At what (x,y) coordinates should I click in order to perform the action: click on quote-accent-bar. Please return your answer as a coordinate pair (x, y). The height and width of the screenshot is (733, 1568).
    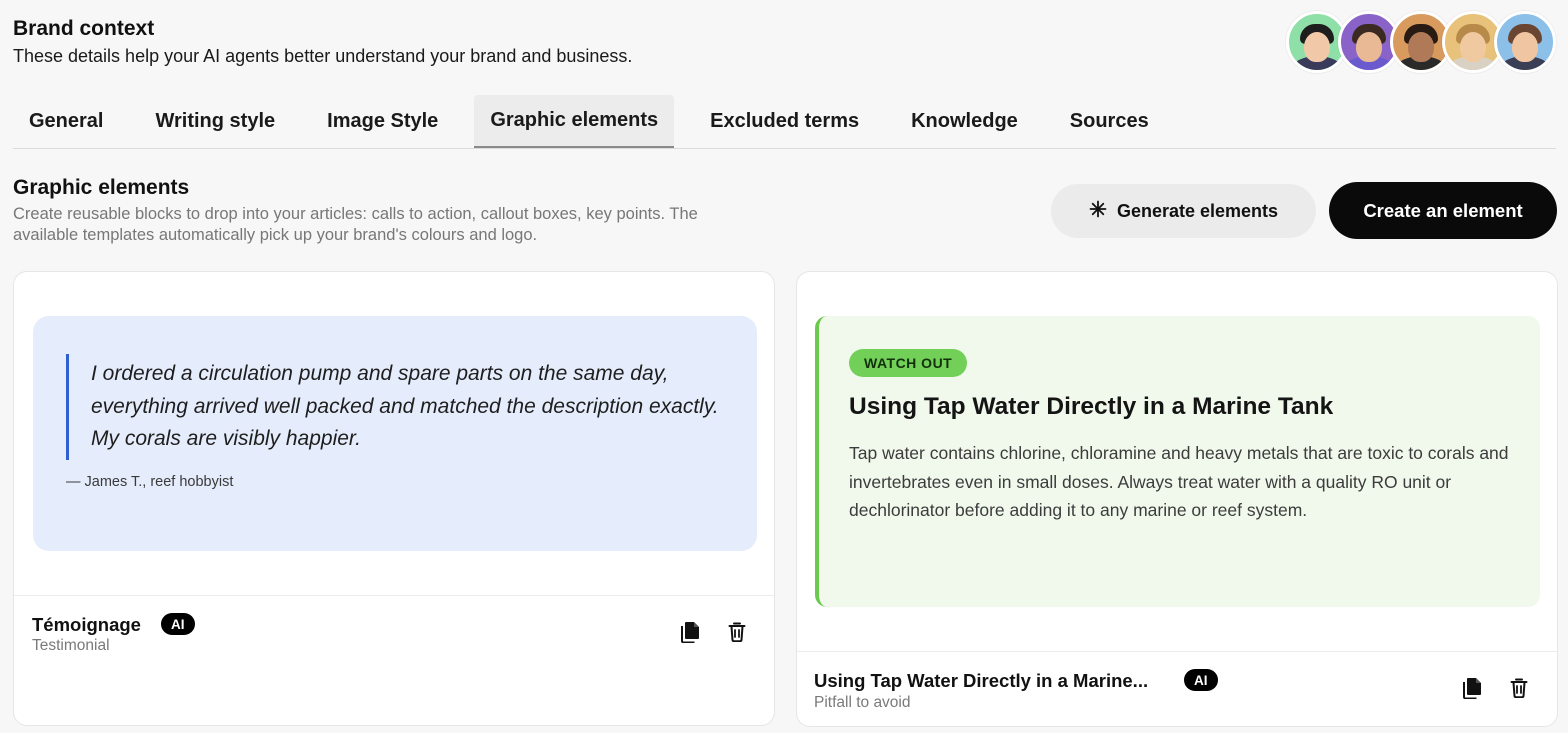
    Looking at the image, I should click on (67, 407).